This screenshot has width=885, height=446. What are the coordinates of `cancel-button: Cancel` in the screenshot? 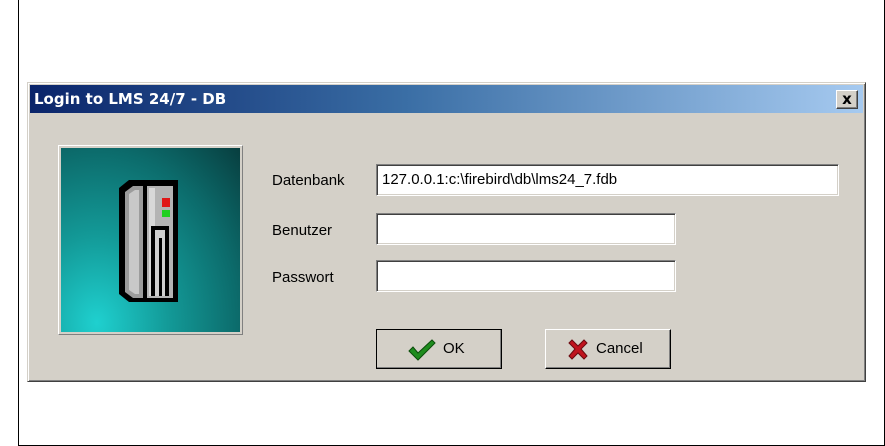 It's located at (608, 349).